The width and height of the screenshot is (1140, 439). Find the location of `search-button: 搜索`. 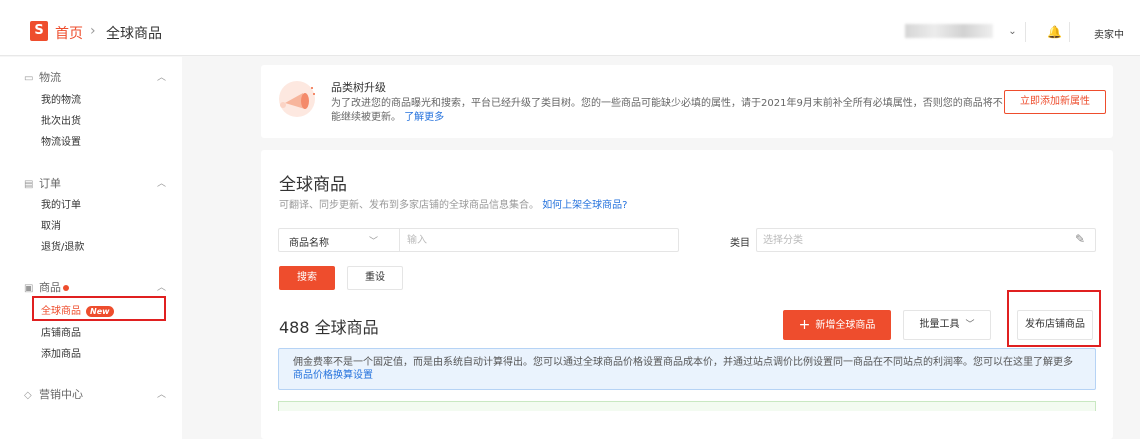

search-button: 搜索 is located at coordinates (307, 278).